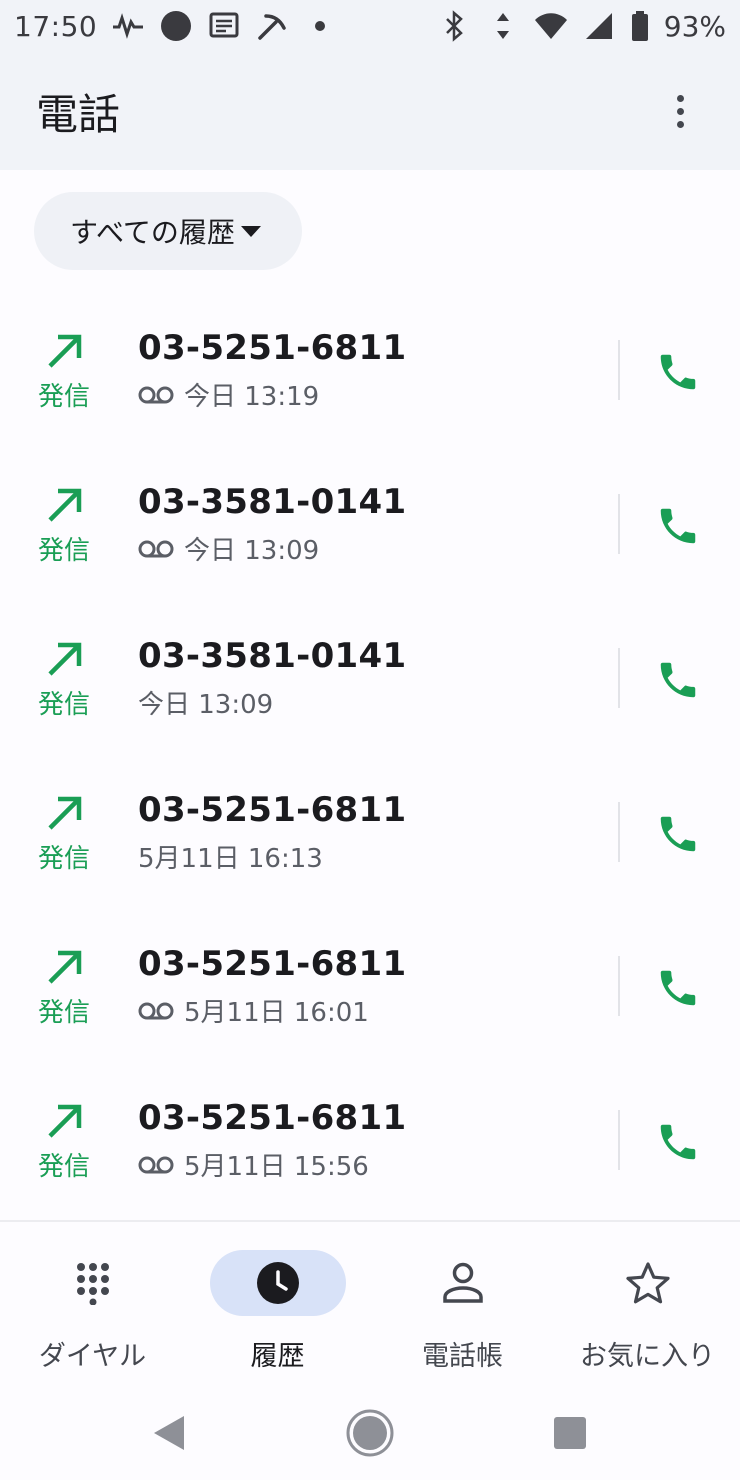 The image size is (740, 1480). I want to click on call-row: 発信 03-5251-6811 5月11日 15:56, so click(370, 1137).